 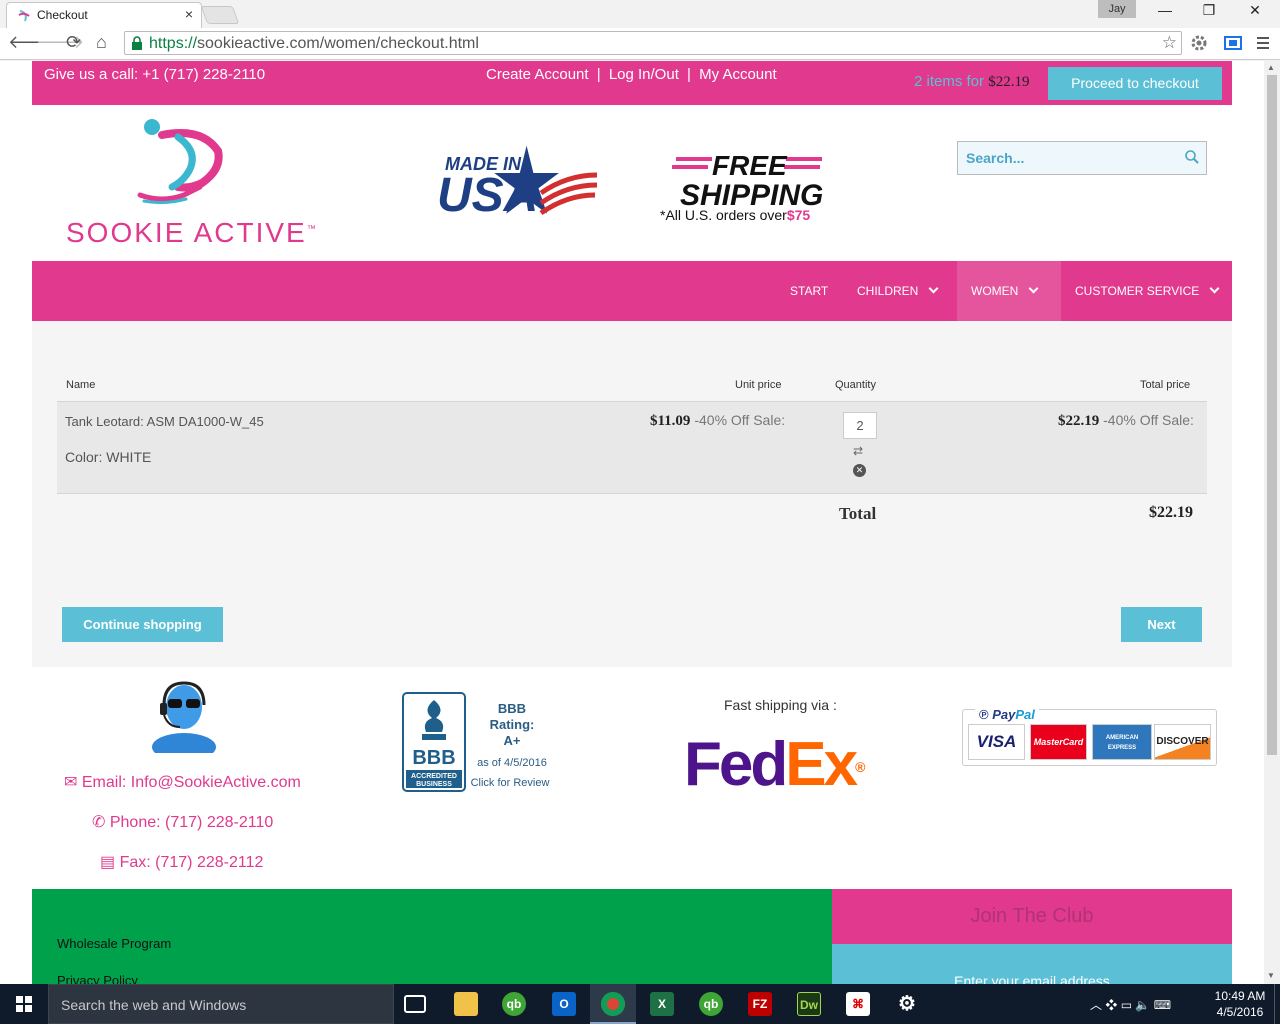 What do you see at coordinates (711, 1004) in the screenshot?
I see `quickbooks-second-icon: qb` at bounding box center [711, 1004].